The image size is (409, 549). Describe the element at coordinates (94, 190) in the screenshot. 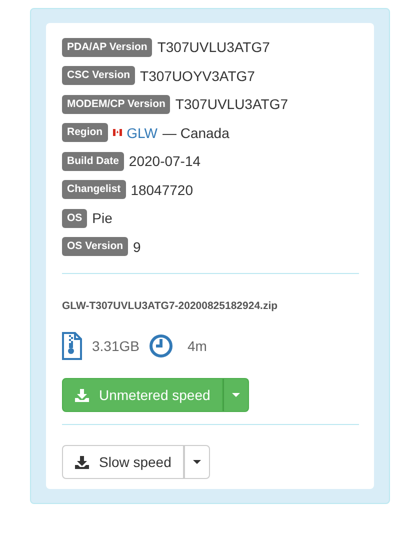

I see `label-badge: Changelist` at that location.